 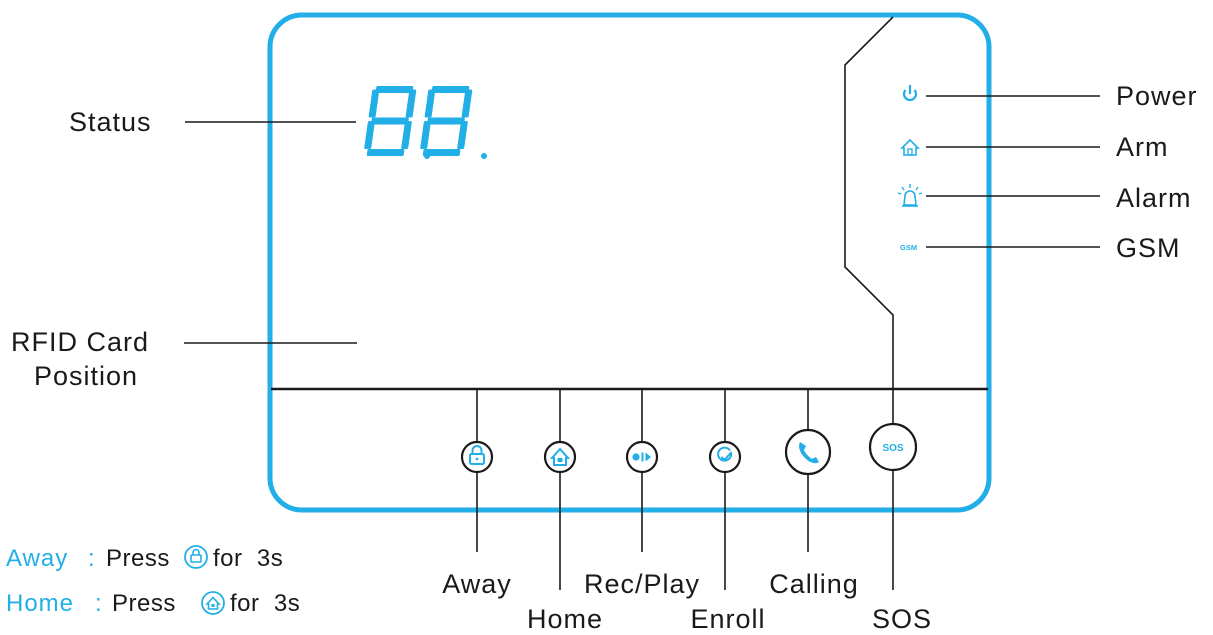 What do you see at coordinates (1040, 248) in the screenshot?
I see `indicator-gsm: GSM GSM` at bounding box center [1040, 248].